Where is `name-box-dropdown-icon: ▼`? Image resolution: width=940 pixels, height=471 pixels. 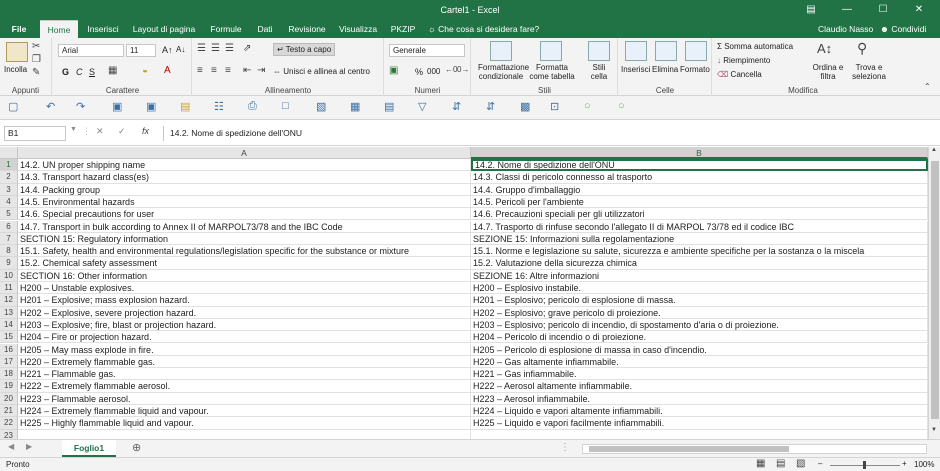 name-box-dropdown-icon: ▼ is located at coordinates (73, 129).